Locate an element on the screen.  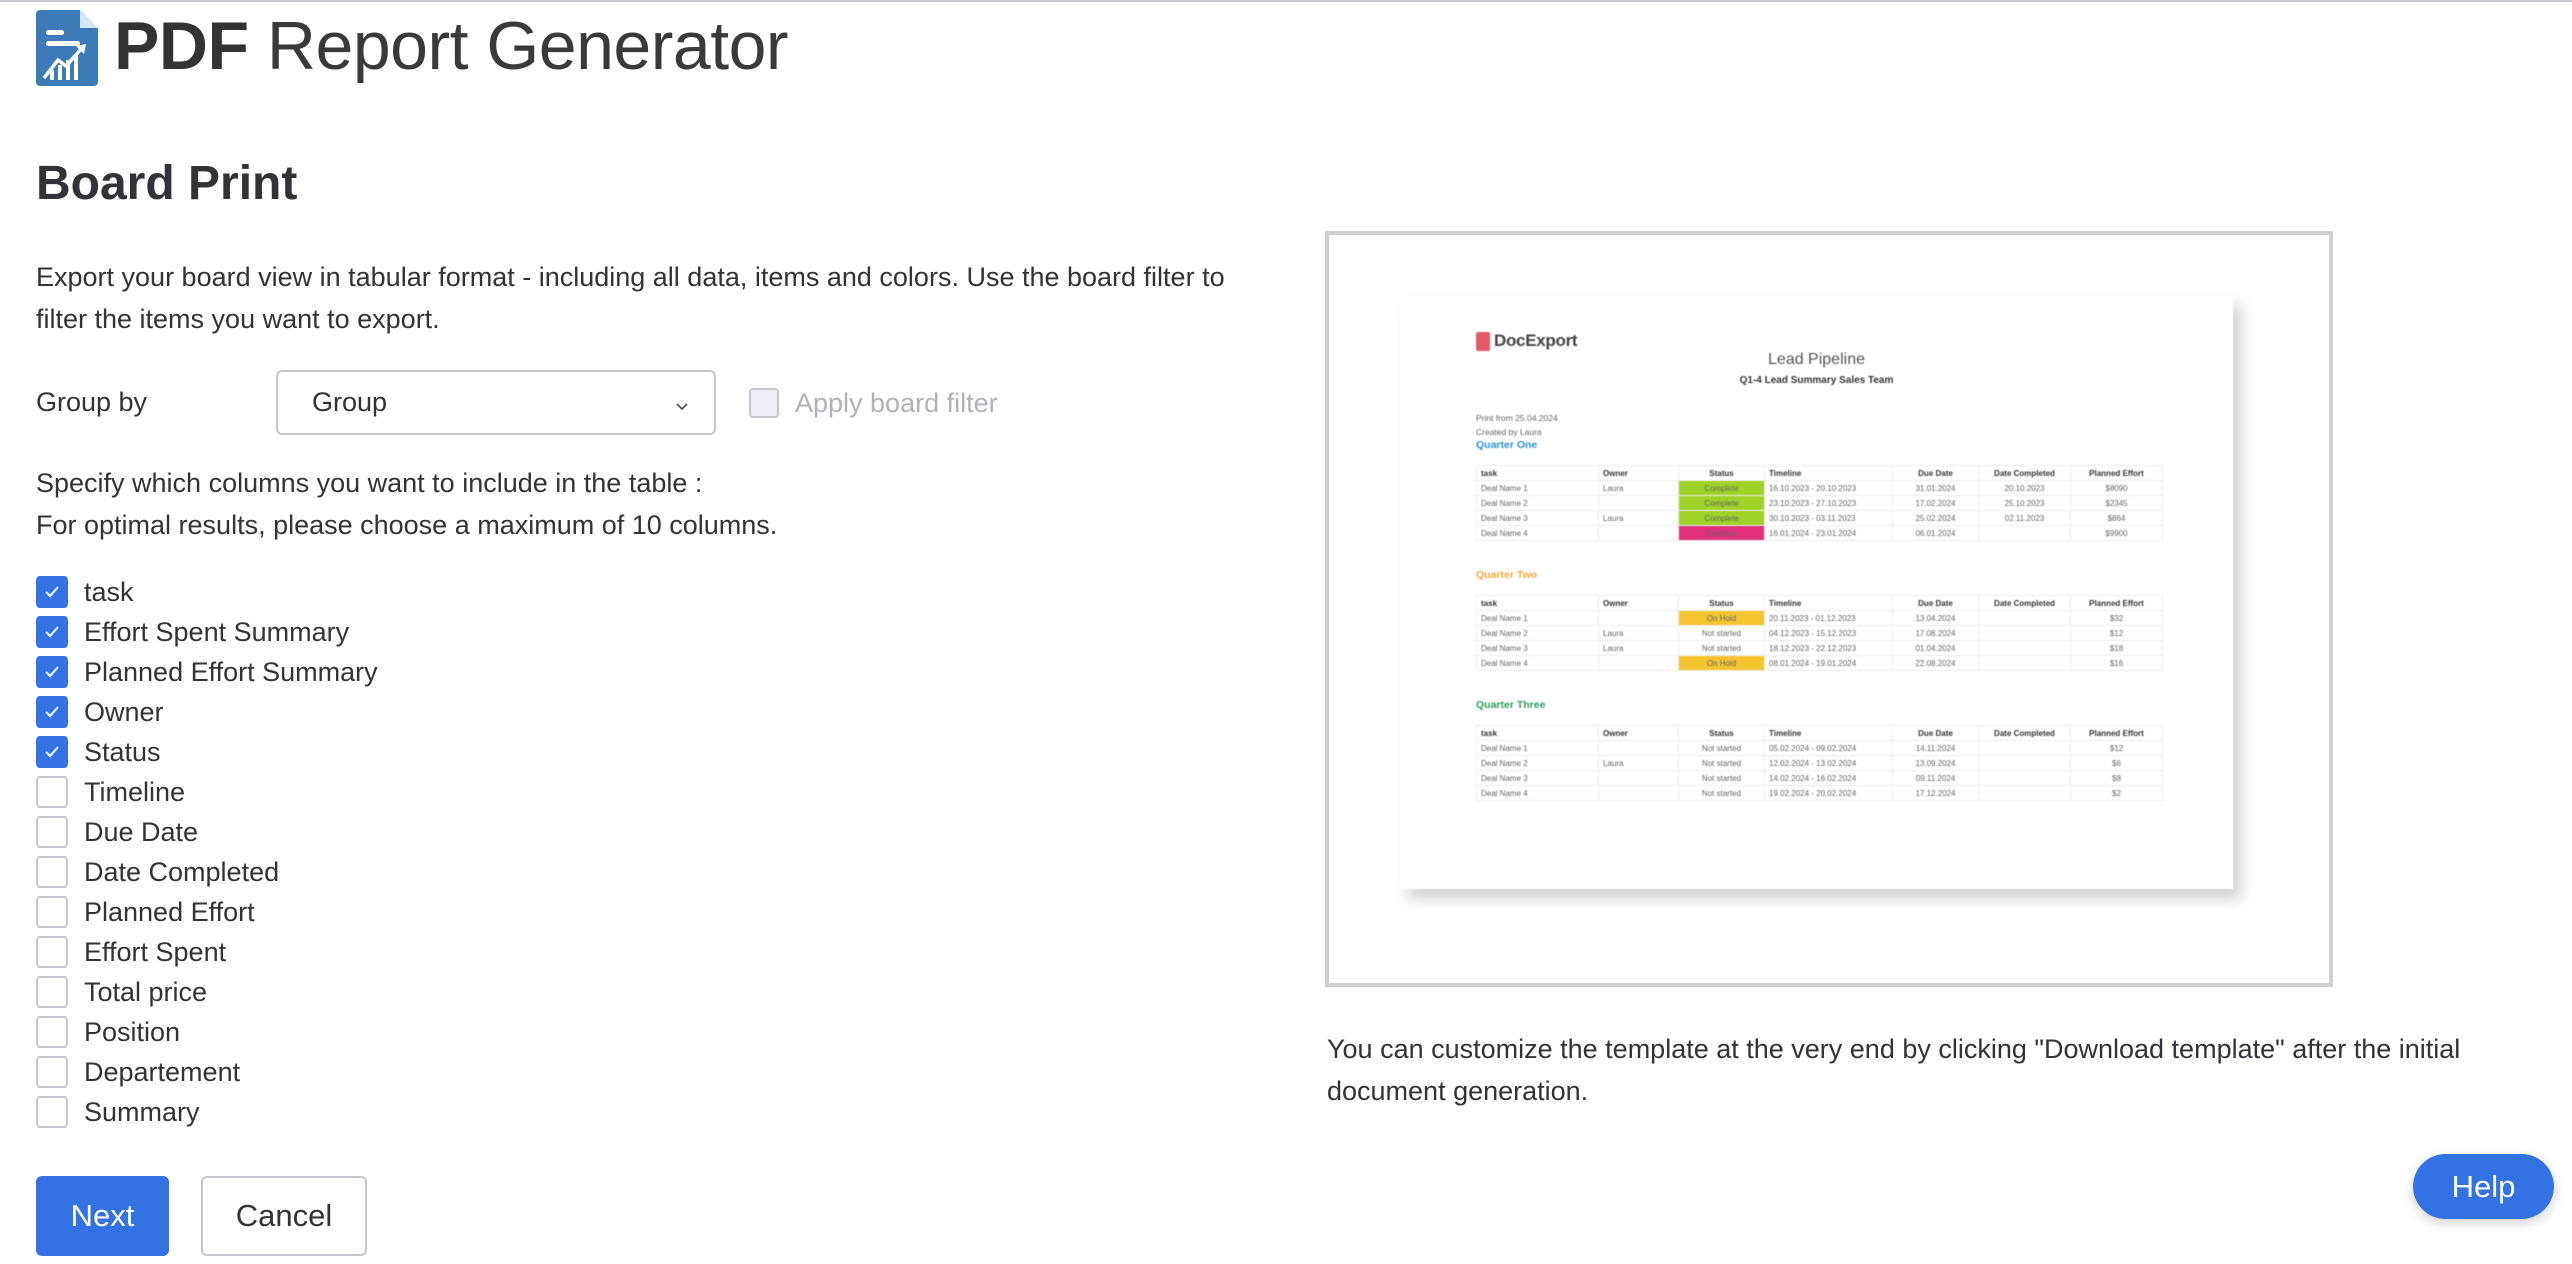
column-option-effort-spent: Effort Spent is located at coordinates (207, 952).